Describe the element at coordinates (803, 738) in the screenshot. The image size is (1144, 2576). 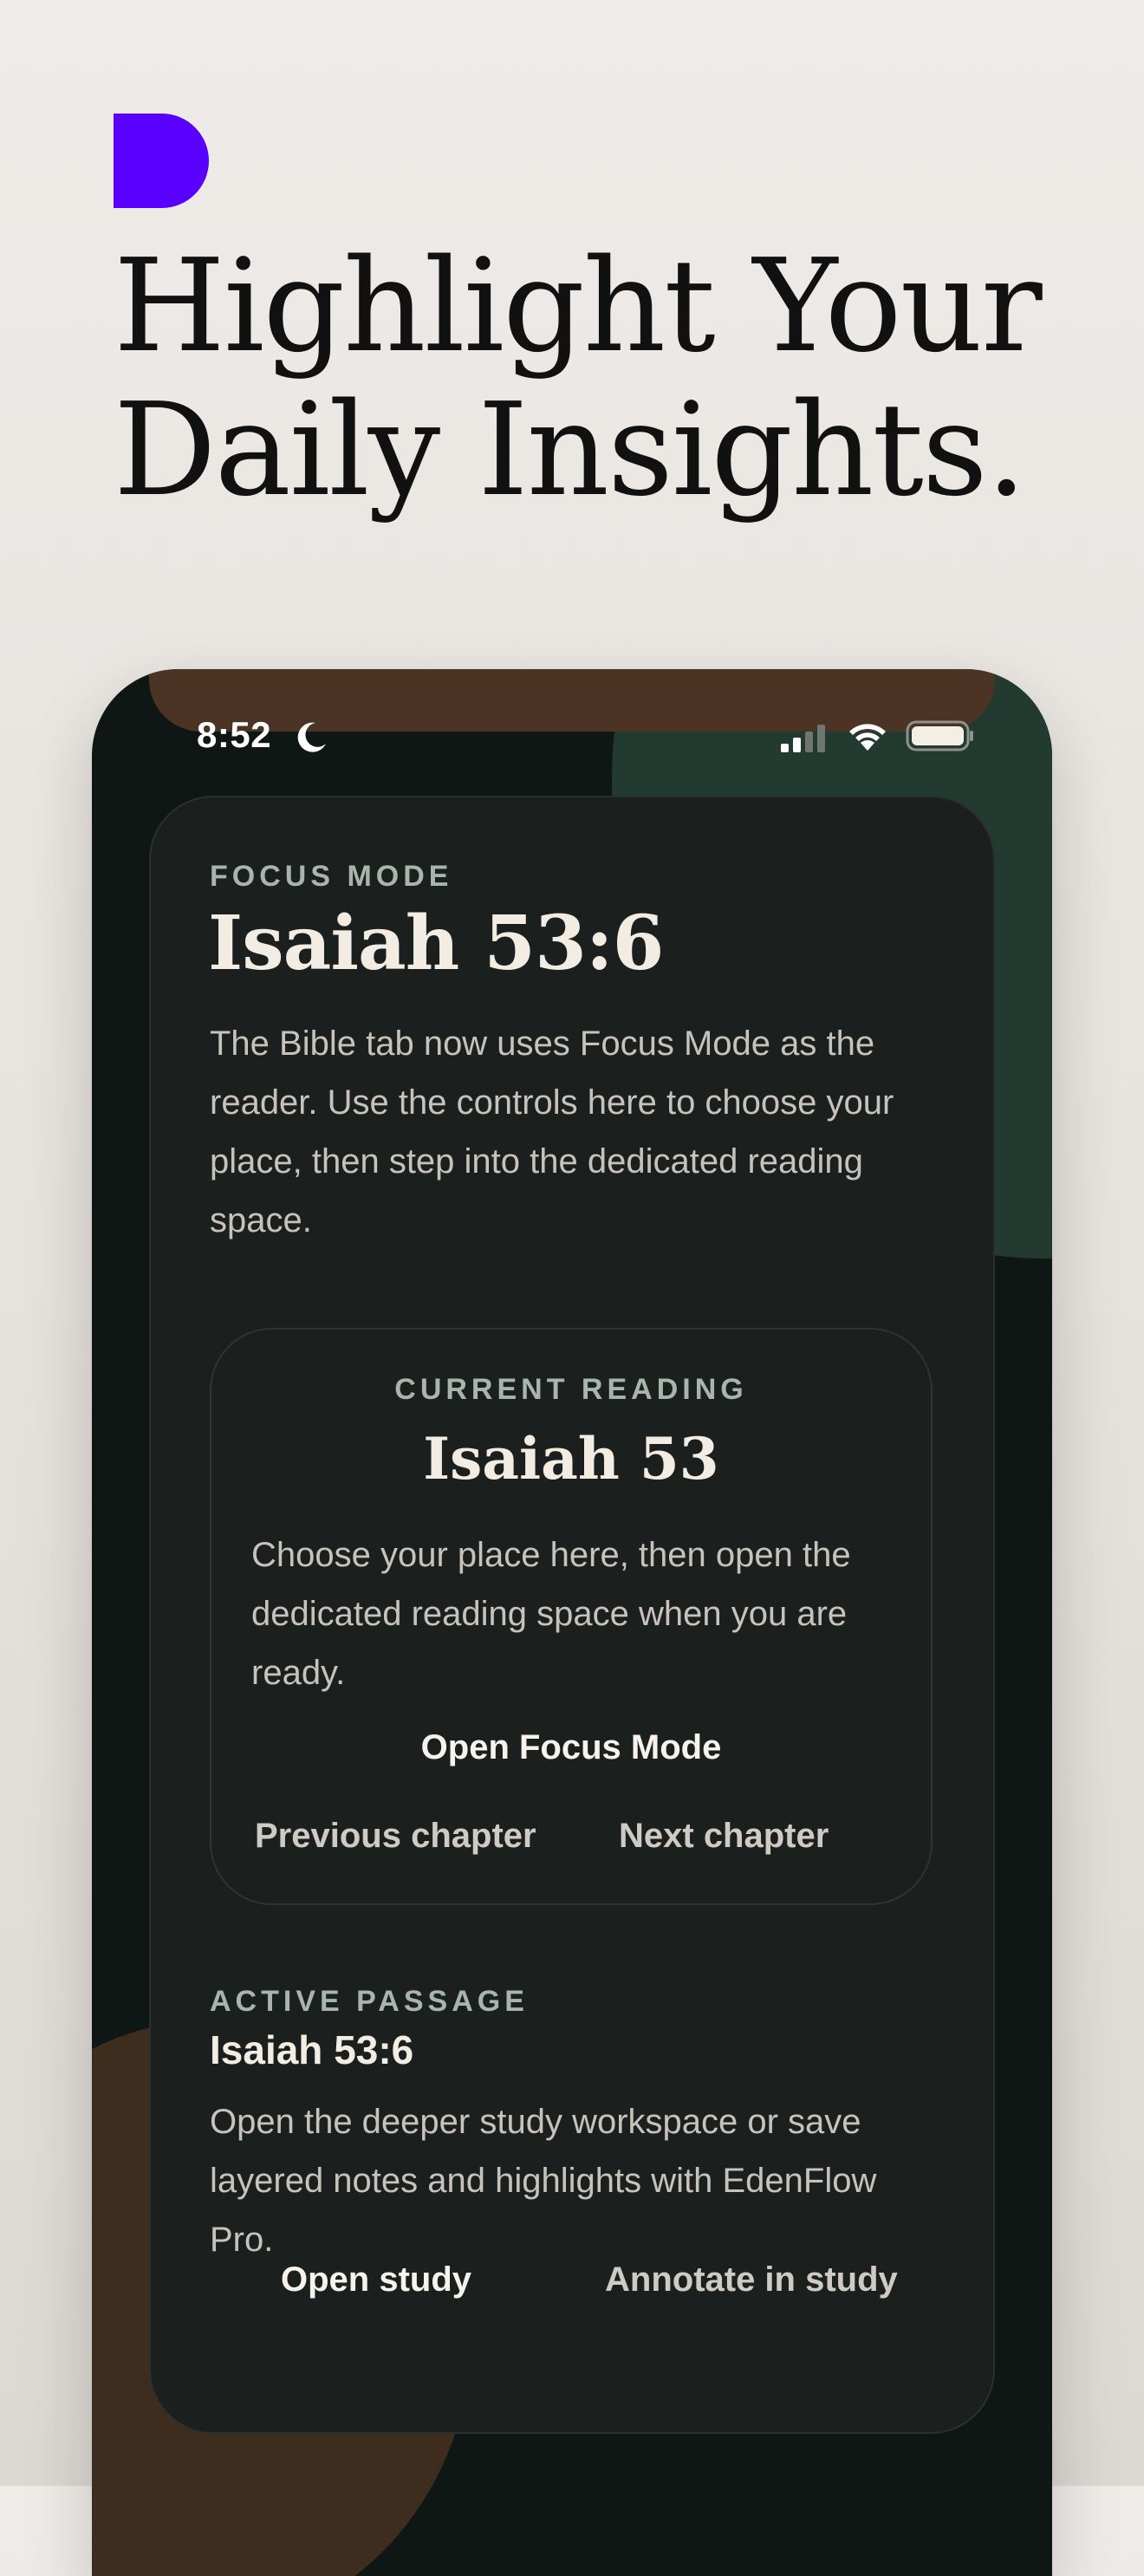
I see `cellular-signal-icon` at that location.